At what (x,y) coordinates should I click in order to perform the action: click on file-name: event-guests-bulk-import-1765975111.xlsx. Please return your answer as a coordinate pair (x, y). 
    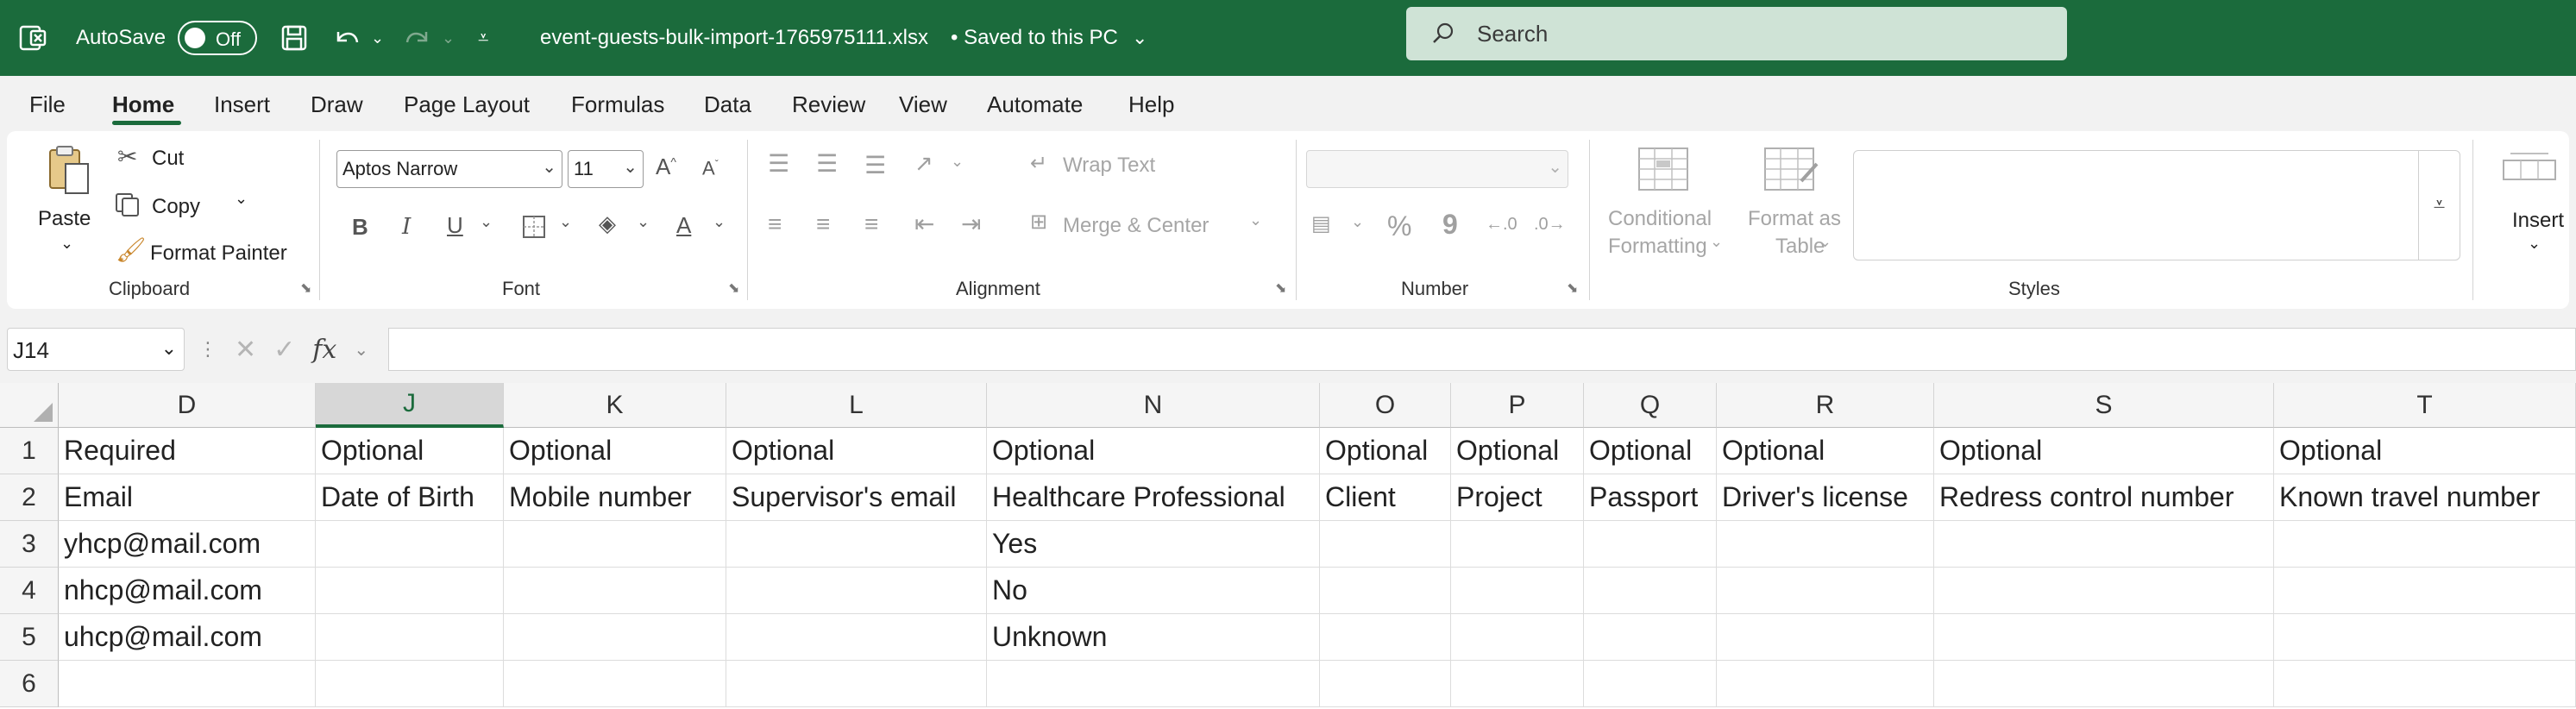
    Looking at the image, I should click on (734, 38).